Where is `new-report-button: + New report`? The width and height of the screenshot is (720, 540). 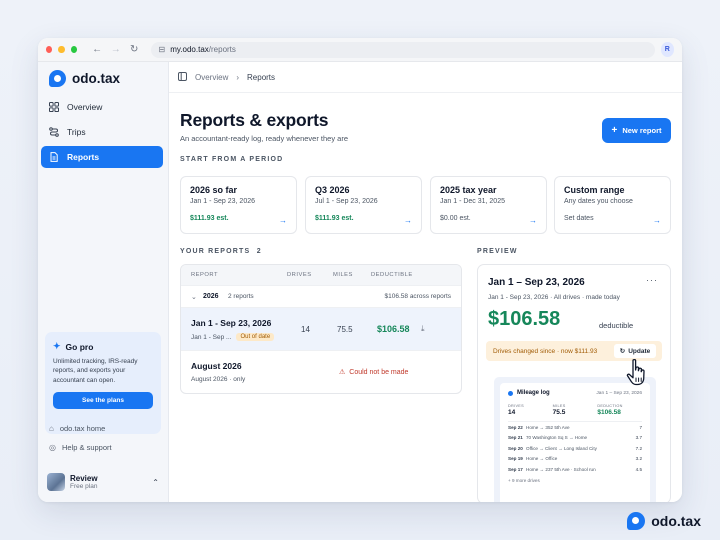 new-report-button: + New report is located at coordinates (636, 130).